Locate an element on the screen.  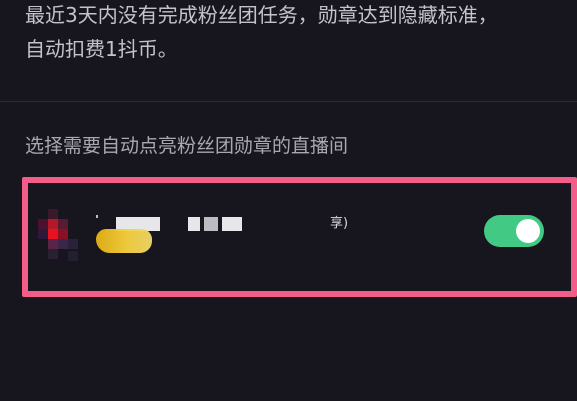
auto-light-toggle is located at coordinates (514, 231).